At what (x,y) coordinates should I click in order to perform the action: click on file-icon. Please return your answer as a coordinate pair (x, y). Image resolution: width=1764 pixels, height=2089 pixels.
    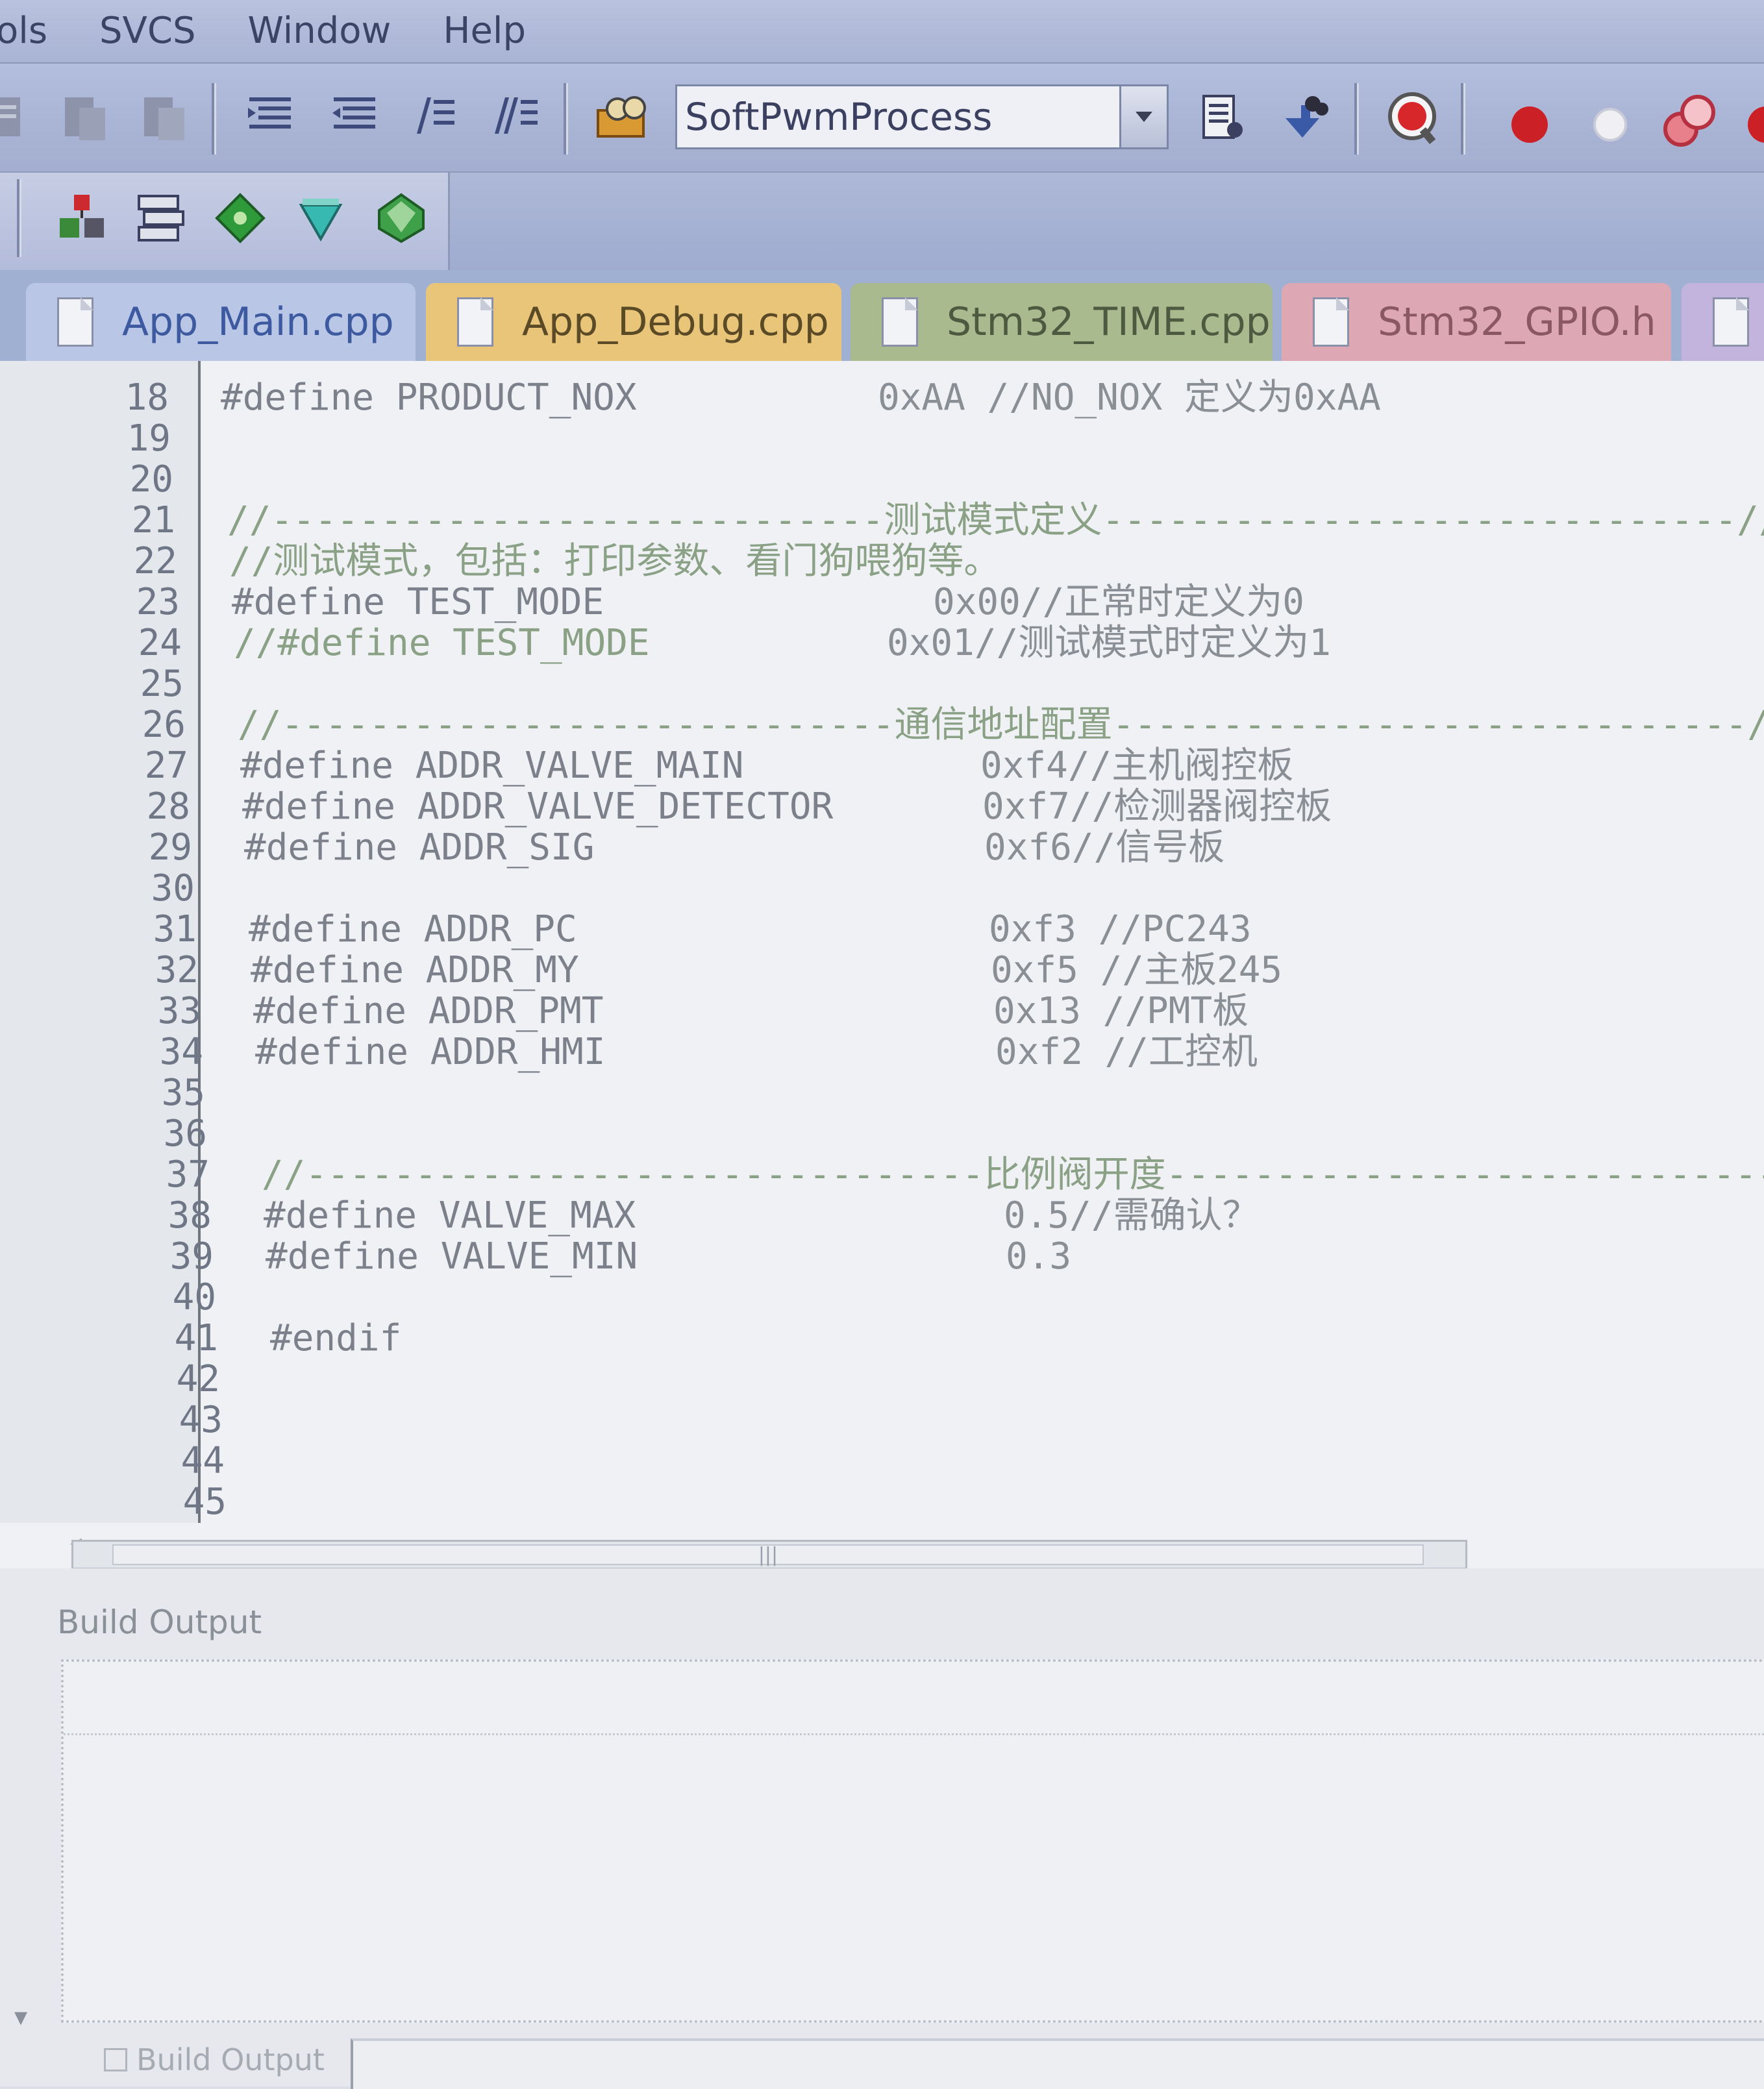
    Looking at the image, I should click on (475, 322).